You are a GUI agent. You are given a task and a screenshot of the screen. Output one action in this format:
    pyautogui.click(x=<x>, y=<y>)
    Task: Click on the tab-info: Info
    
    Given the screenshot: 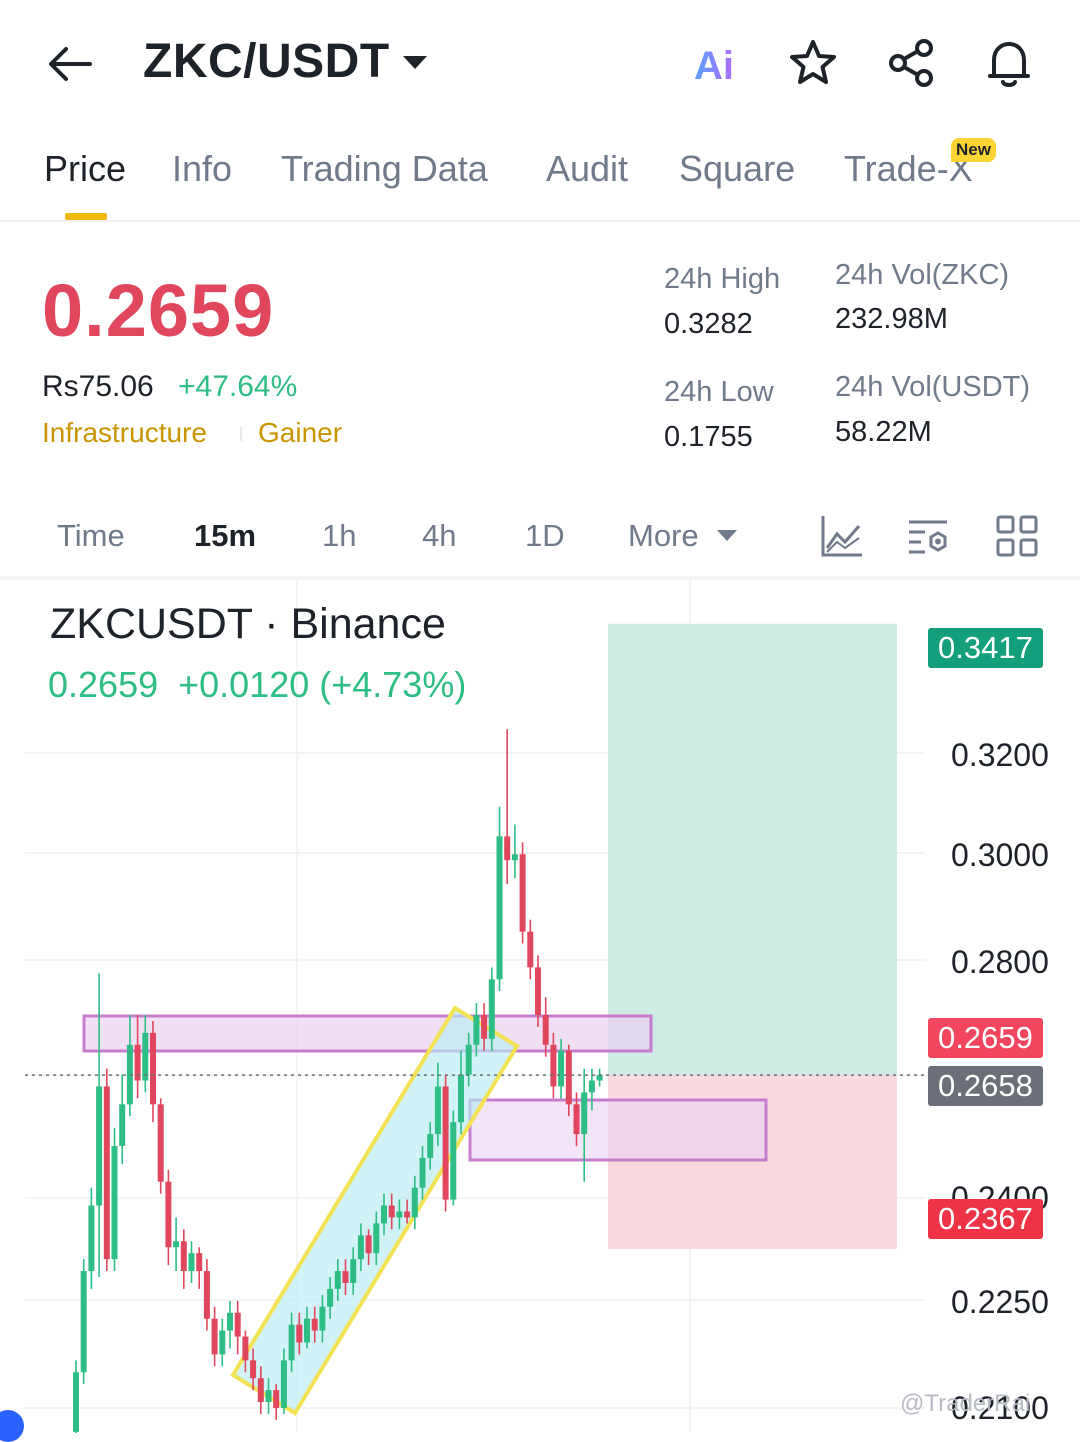 What is the action you would take?
    pyautogui.click(x=202, y=169)
    